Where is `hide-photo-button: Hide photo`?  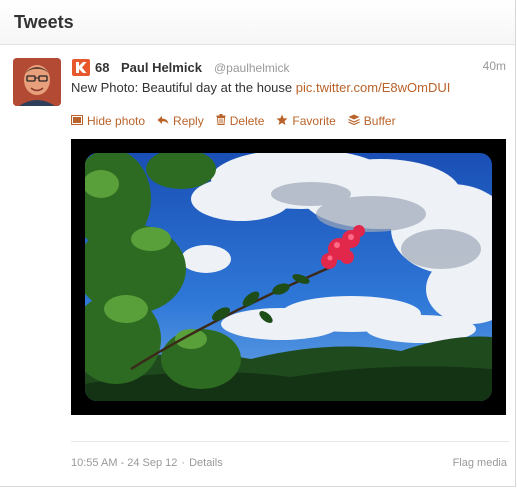
hide-photo-button: Hide photo is located at coordinates (108, 121).